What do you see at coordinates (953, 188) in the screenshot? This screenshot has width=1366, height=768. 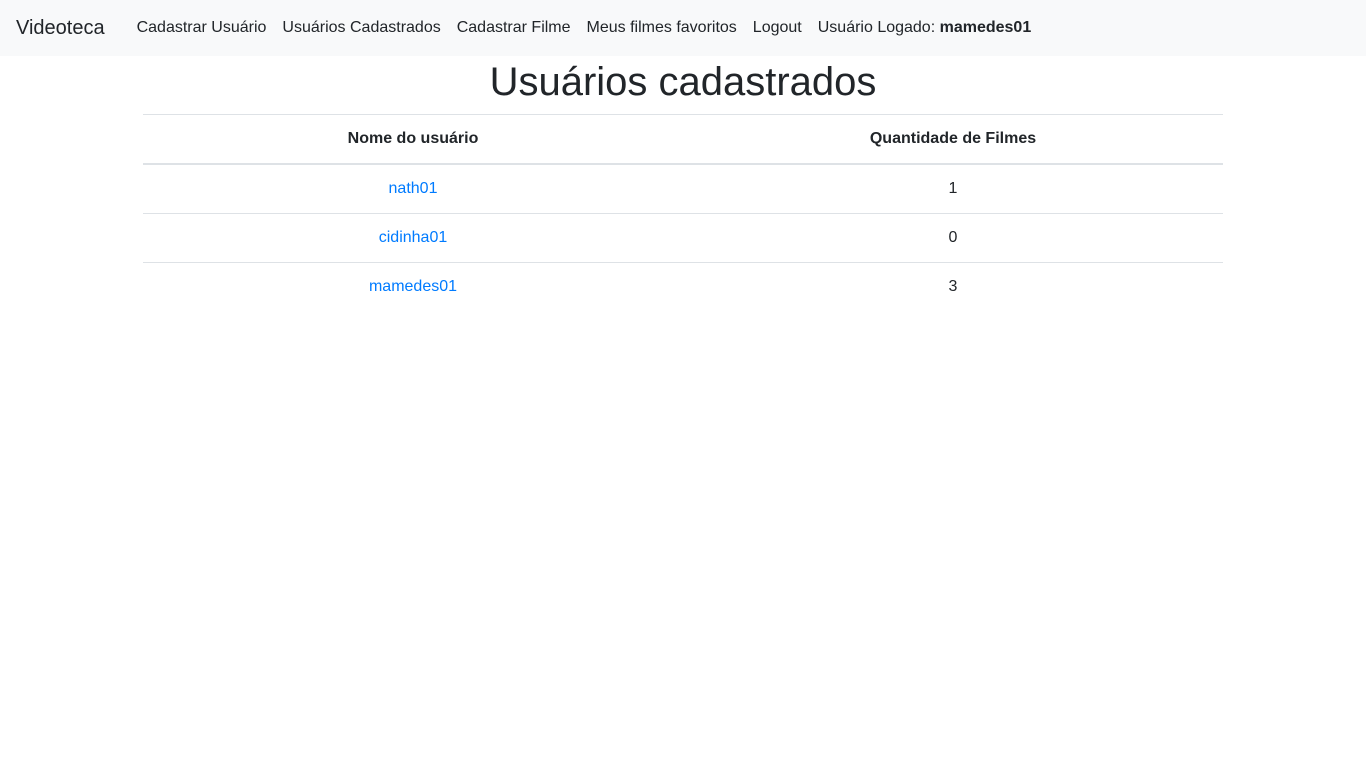 I see `count-cell: 1` at bounding box center [953, 188].